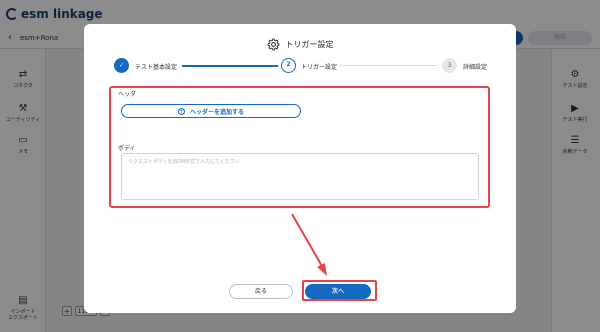 The height and width of the screenshot is (332, 600). What do you see at coordinates (339, 290) in the screenshot?
I see `highlight-frame-next-button` at bounding box center [339, 290].